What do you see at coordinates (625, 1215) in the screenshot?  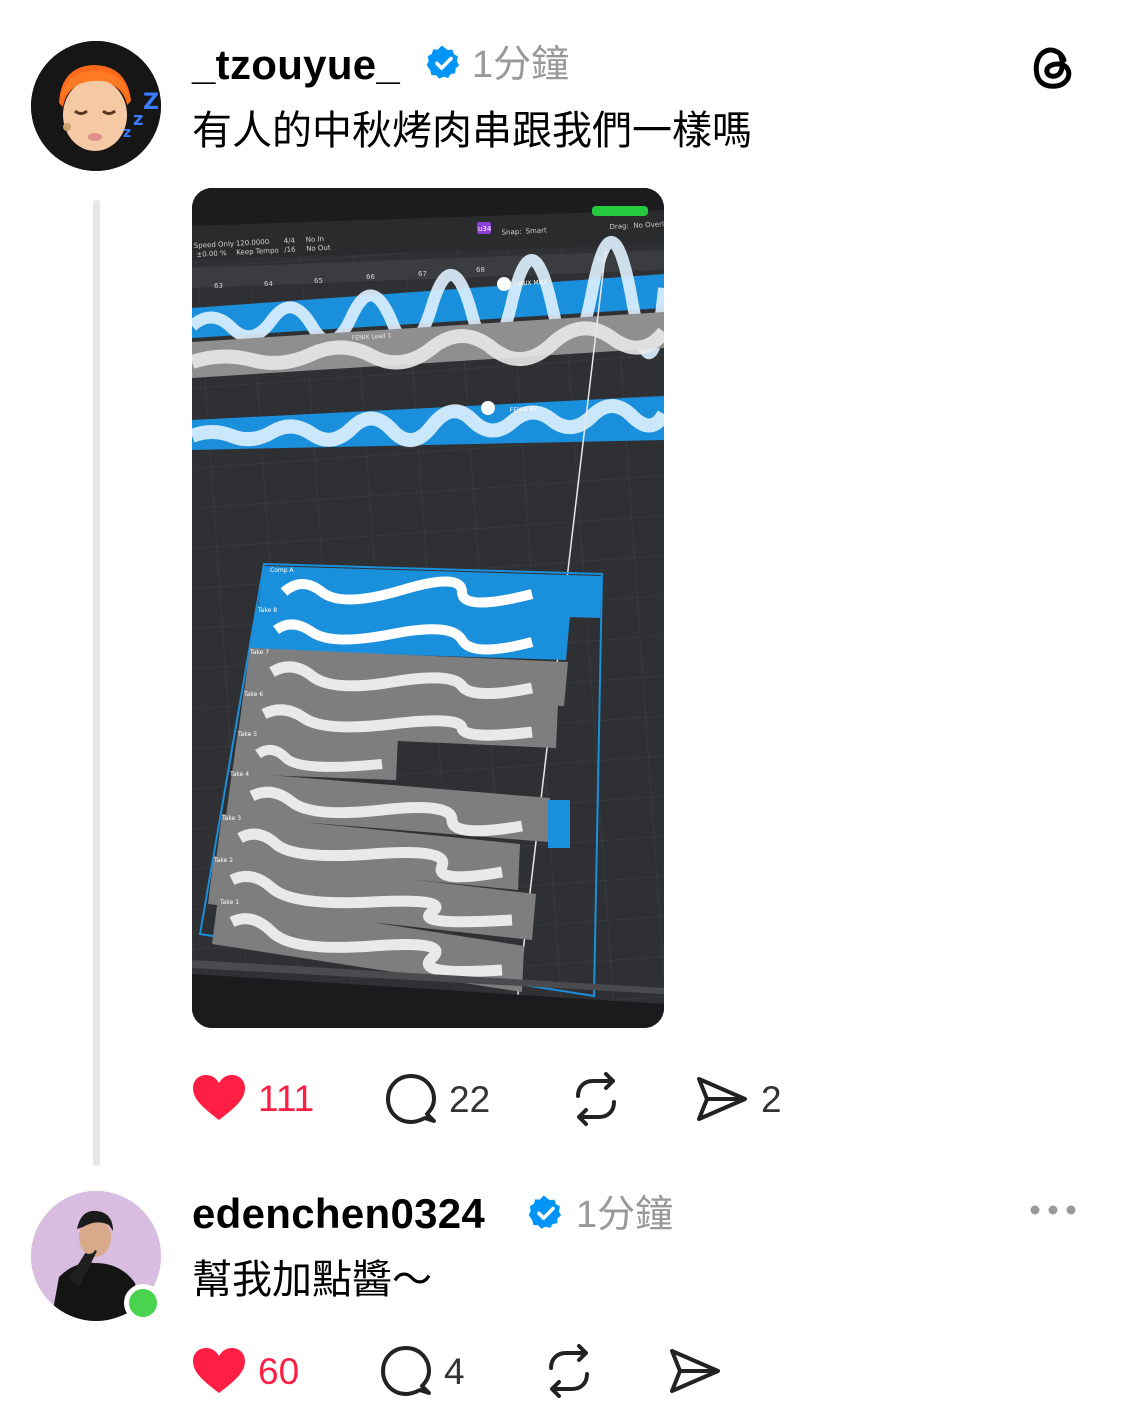 I see `reply-time: 1分鐘` at bounding box center [625, 1215].